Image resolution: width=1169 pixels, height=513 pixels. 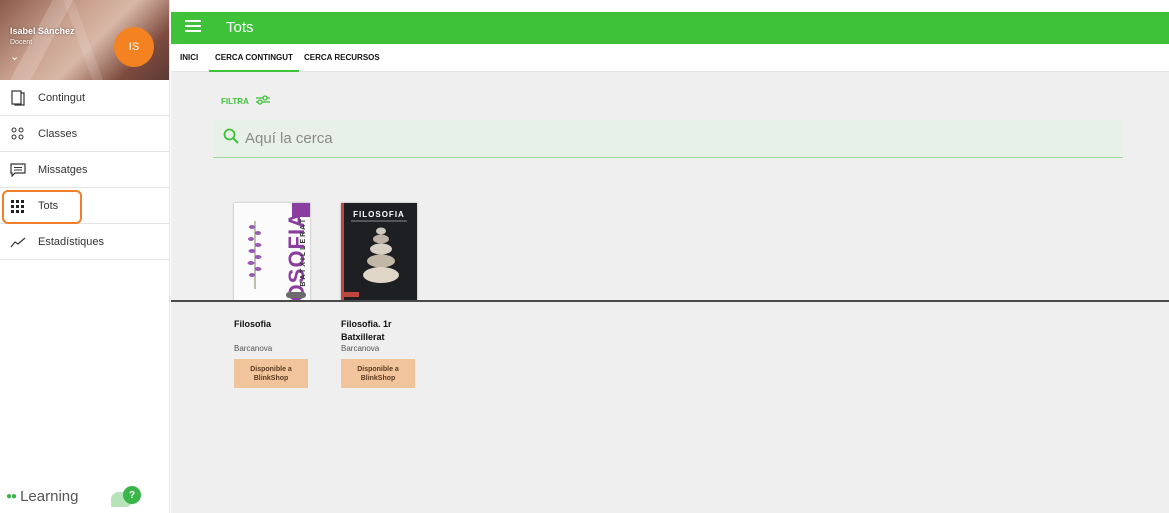 What do you see at coordinates (18, 98) in the screenshot?
I see `book-icon` at bounding box center [18, 98].